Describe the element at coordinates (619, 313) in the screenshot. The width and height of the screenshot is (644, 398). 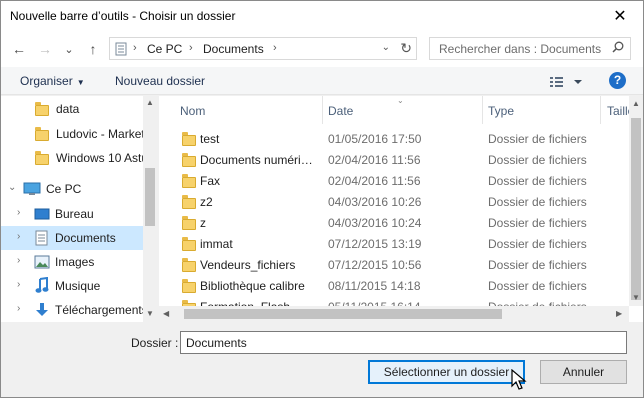
I see `scroll-right-arrow-icon: ▶` at that location.